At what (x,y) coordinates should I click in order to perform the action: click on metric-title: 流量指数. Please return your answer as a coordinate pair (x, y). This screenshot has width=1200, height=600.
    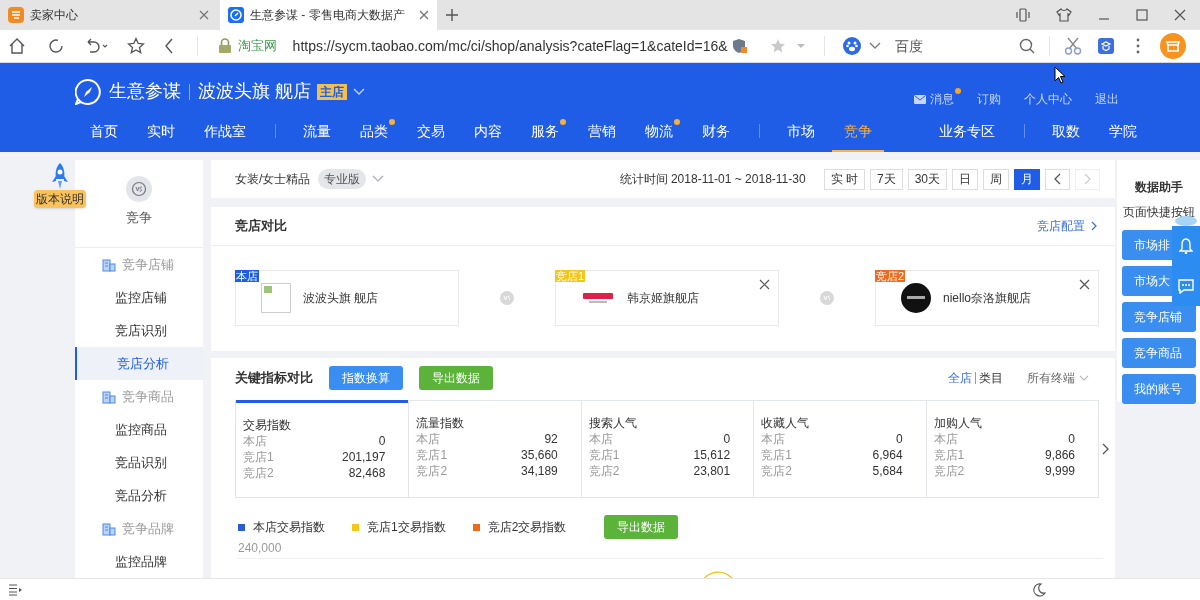
    Looking at the image, I should click on (441, 423).